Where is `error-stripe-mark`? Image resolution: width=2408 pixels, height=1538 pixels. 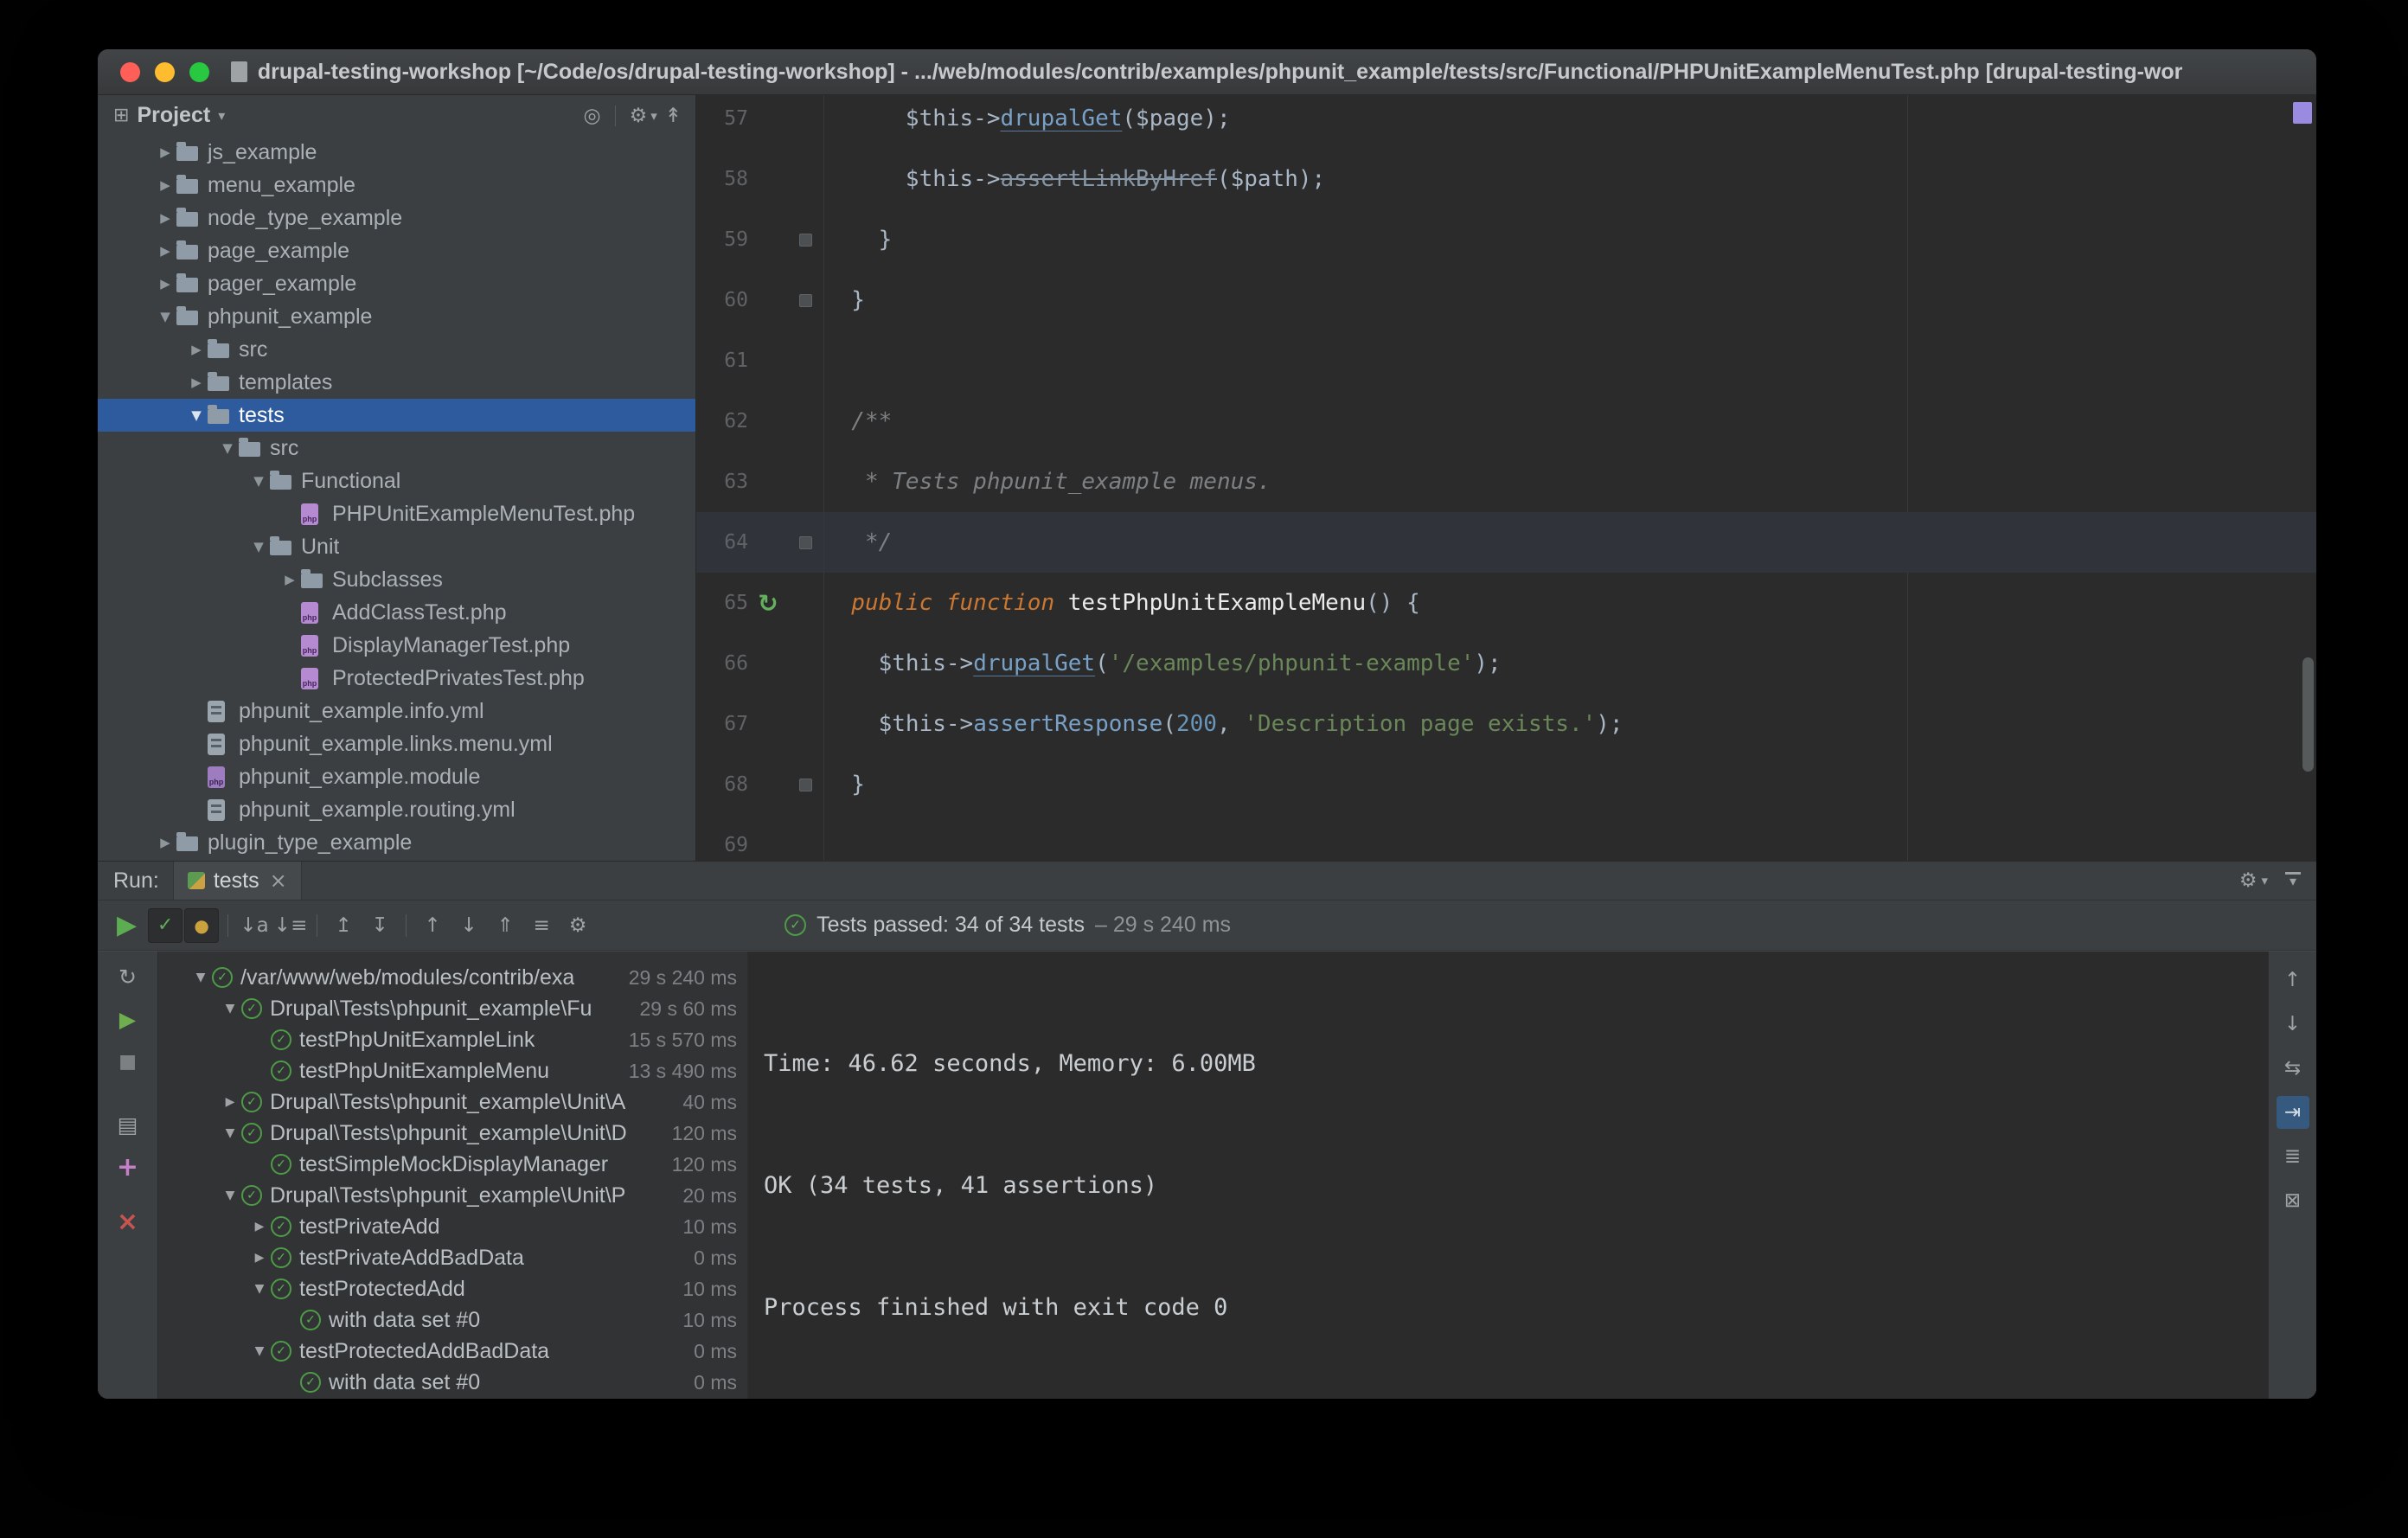
error-stripe-mark is located at coordinates (2302, 113).